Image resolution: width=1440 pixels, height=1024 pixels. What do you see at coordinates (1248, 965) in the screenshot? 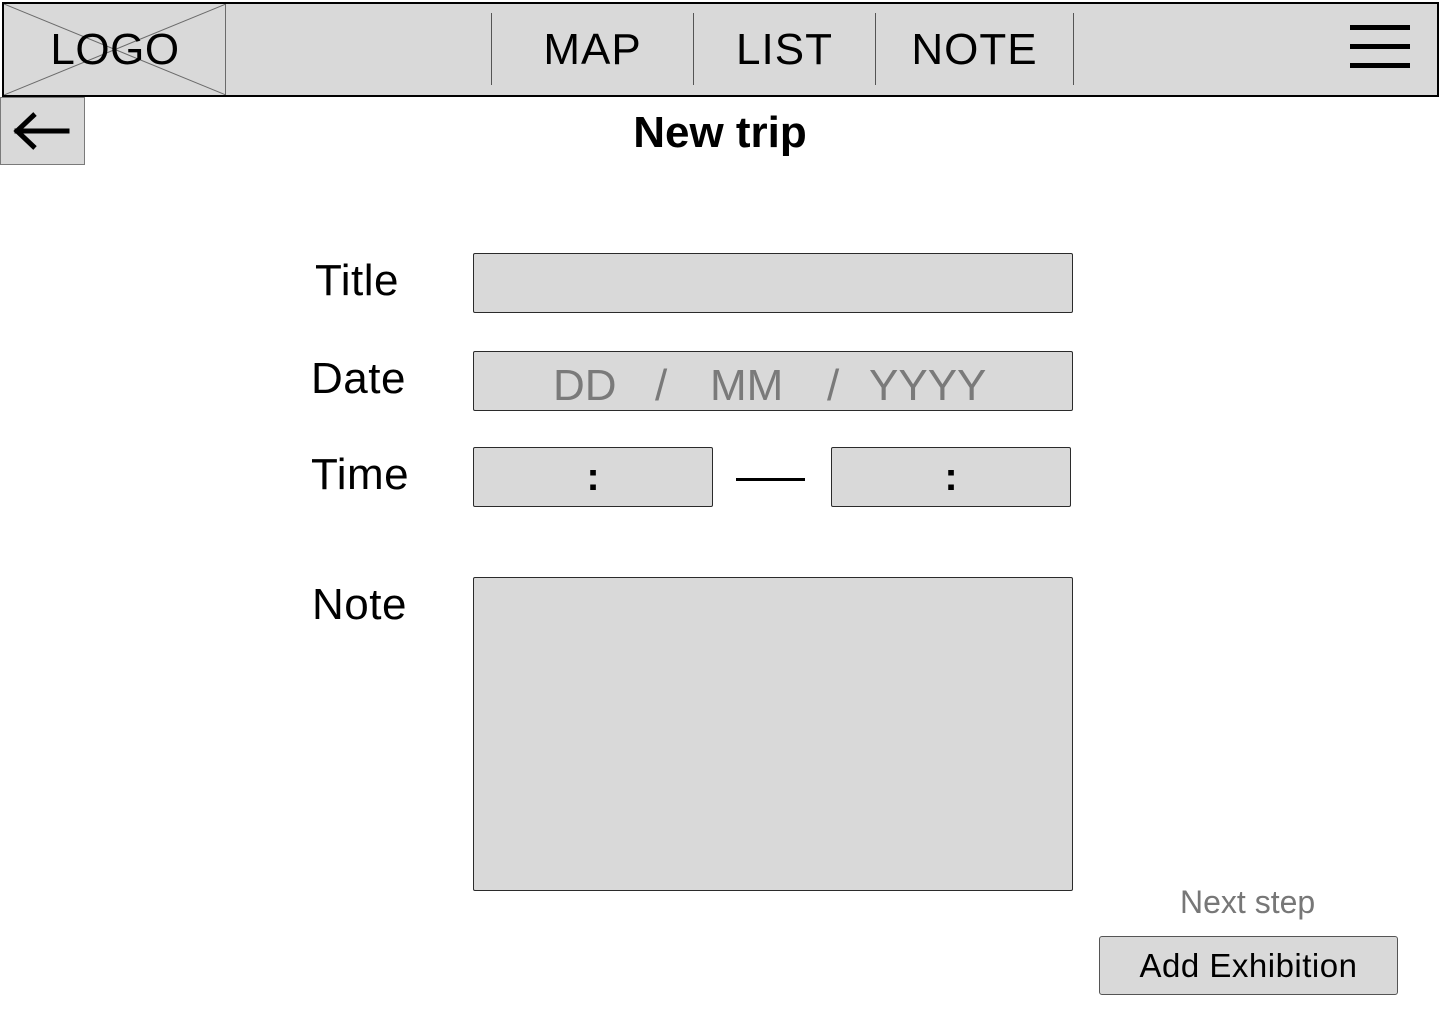
I see `add-exhibition-button: Add Exhibition` at bounding box center [1248, 965].